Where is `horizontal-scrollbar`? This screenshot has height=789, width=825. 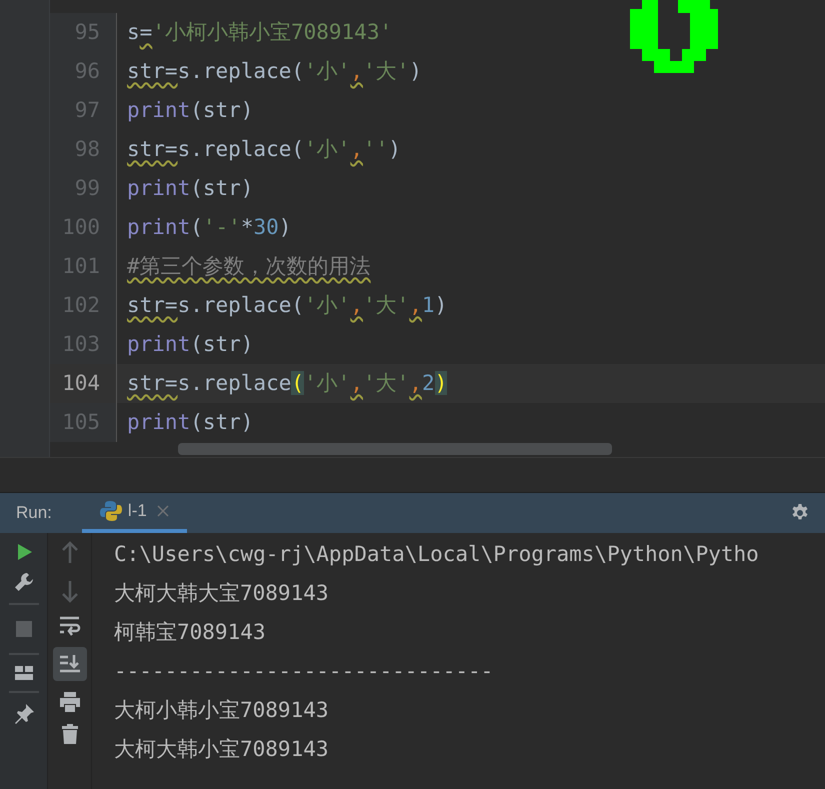 horizontal-scrollbar is located at coordinates (395, 449).